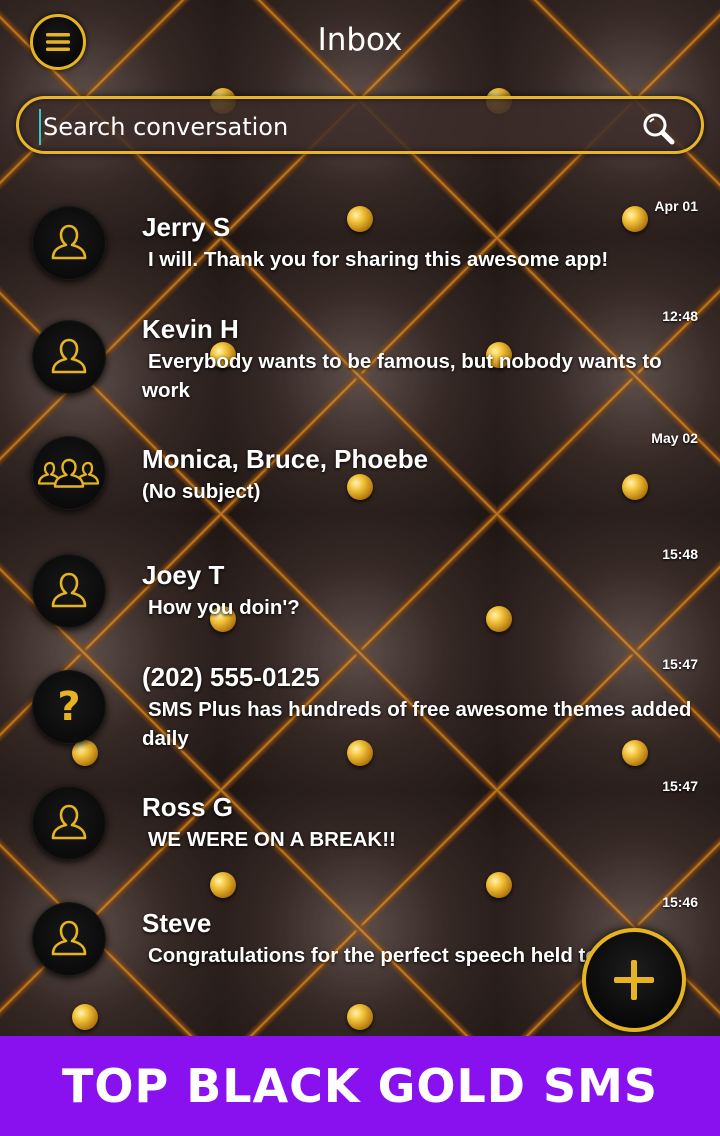 Image resolution: width=720 pixels, height=1136 pixels. What do you see at coordinates (231, 677) in the screenshot?
I see `contact-name: (202) 555-0125` at bounding box center [231, 677].